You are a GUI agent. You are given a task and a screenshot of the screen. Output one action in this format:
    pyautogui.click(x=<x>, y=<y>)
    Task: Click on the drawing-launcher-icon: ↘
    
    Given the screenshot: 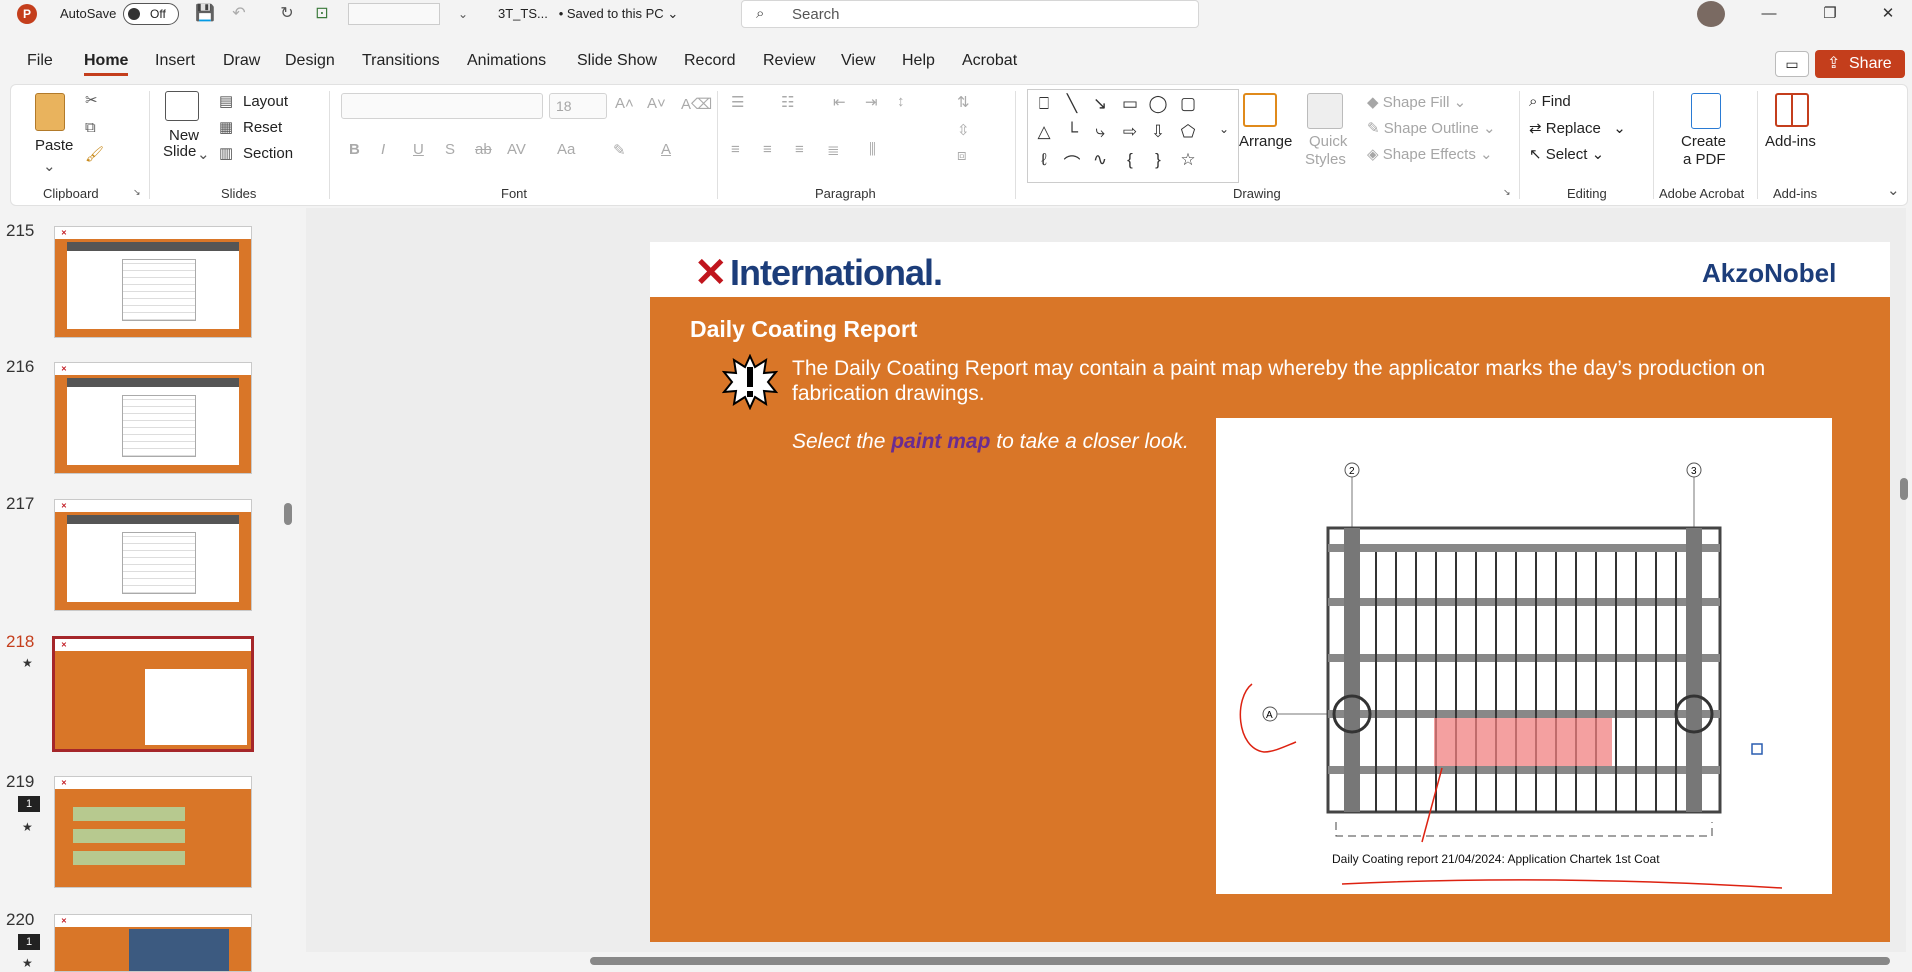 What is the action you would take?
    pyautogui.click(x=1507, y=192)
    